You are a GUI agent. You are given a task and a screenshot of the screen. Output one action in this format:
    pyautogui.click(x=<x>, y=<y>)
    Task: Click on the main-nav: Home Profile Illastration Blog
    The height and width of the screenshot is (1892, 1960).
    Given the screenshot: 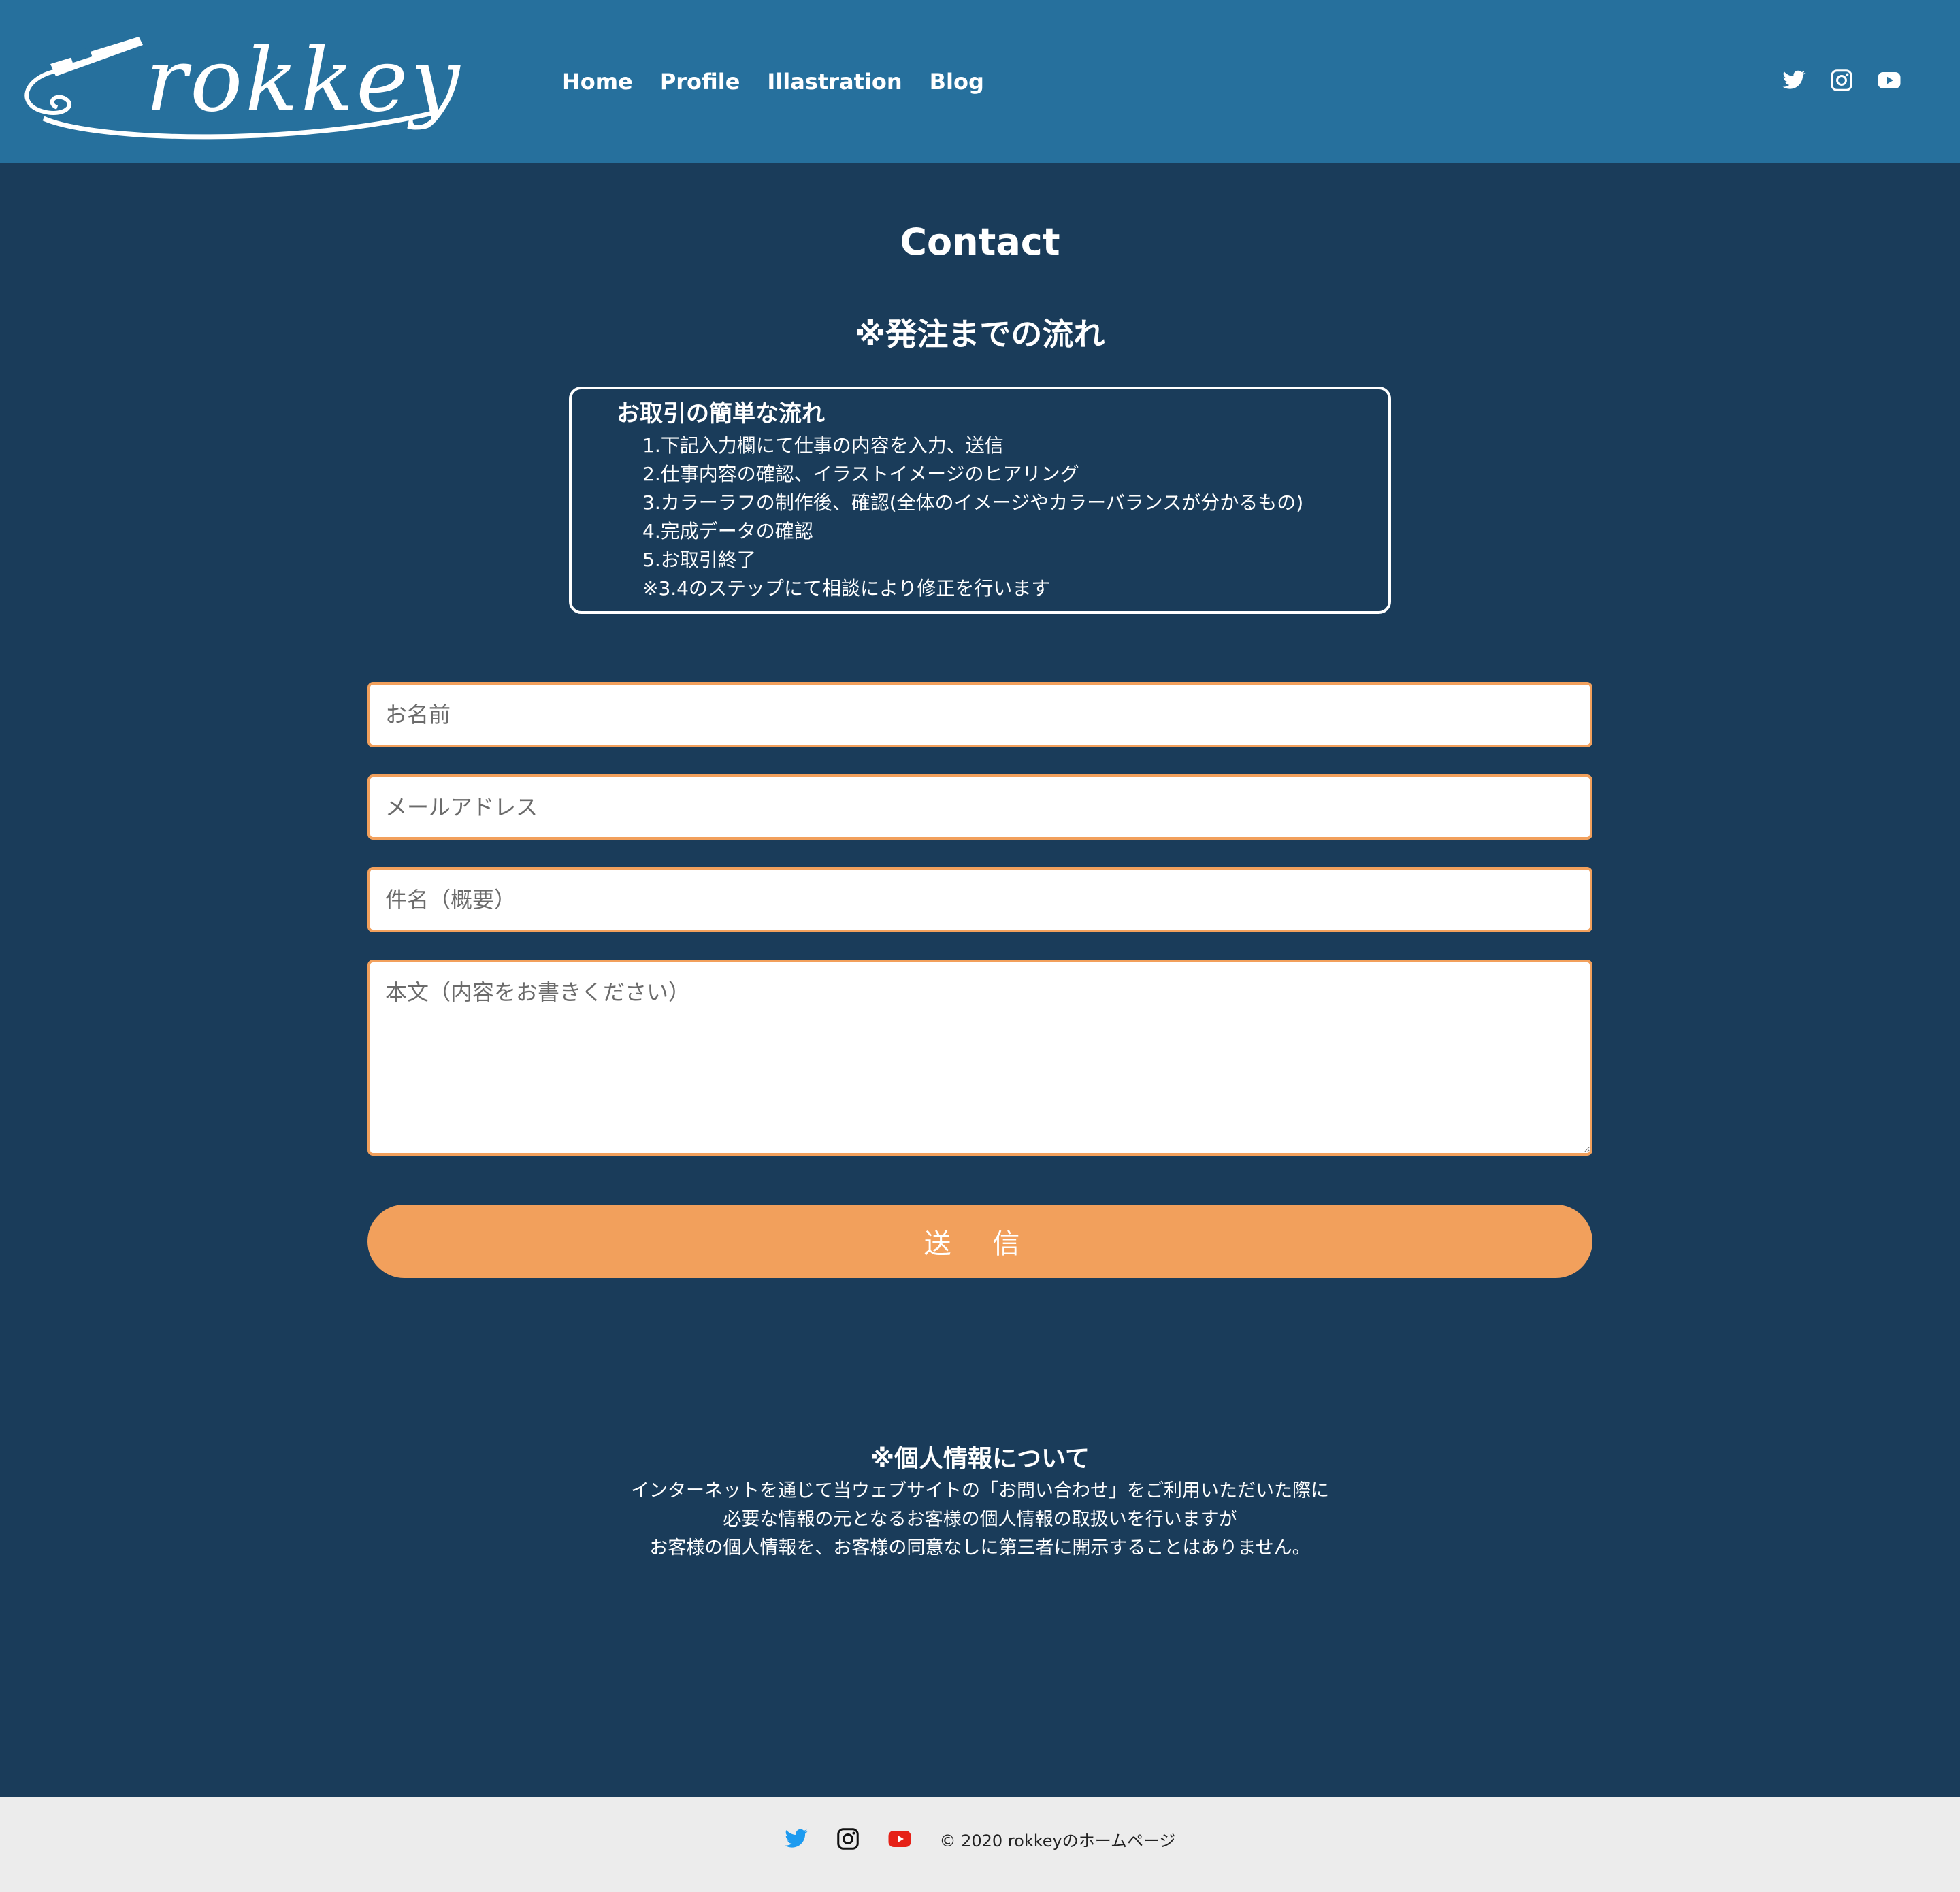 What is the action you would take?
    pyautogui.click(x=773, y=82)
    